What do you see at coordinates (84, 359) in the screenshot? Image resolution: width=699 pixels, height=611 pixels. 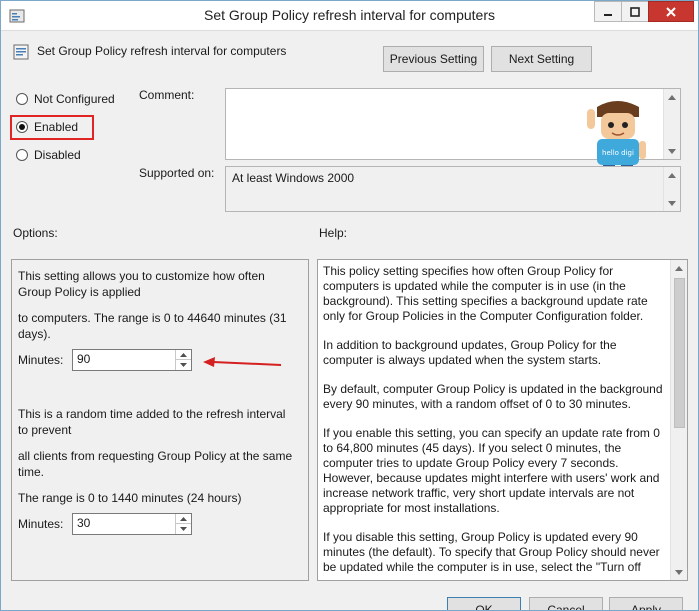 I see `refresh-minutes-value: 90` at bounding box center [84, 359].